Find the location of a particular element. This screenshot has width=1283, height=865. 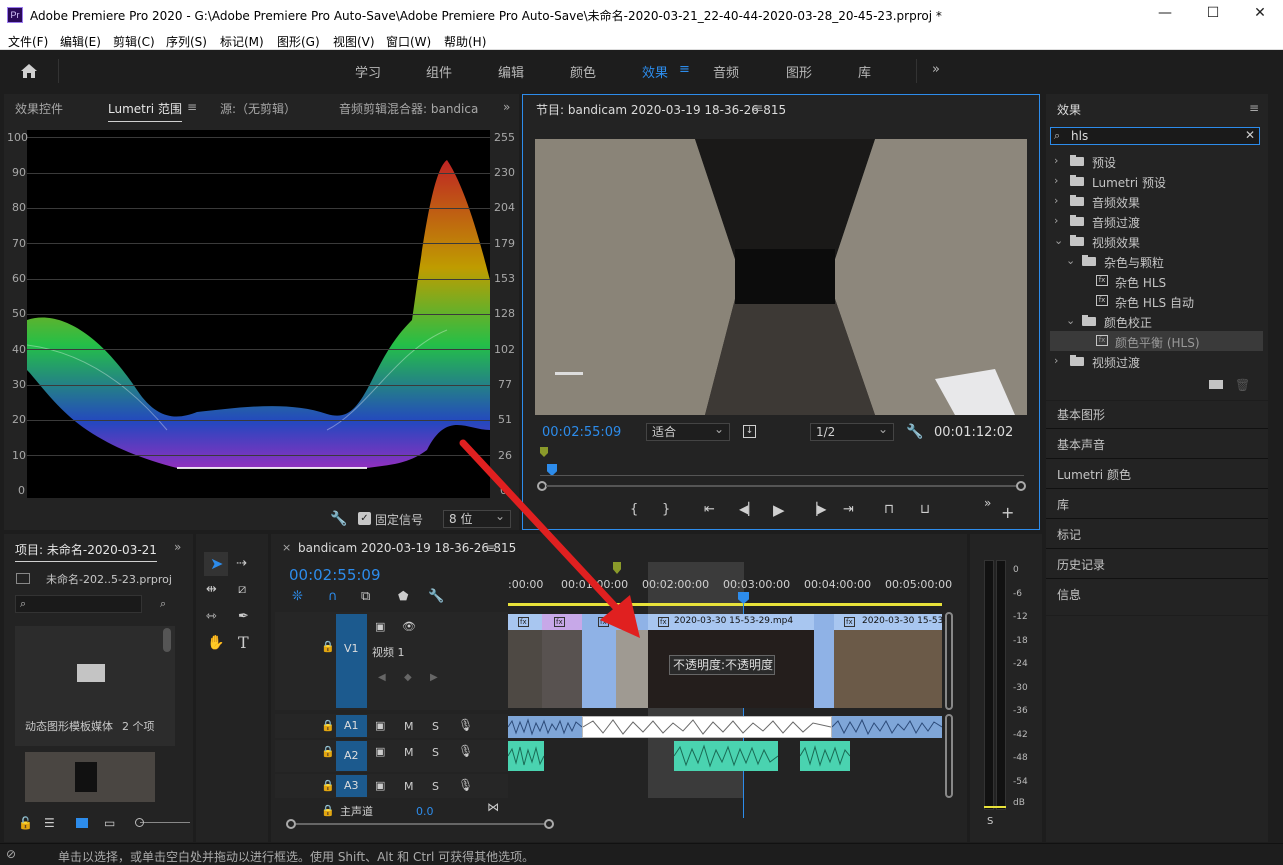

tree-item-color-balance-hls: fx 颜色平衡 (HLS) is located at coordinates (1156, 341).